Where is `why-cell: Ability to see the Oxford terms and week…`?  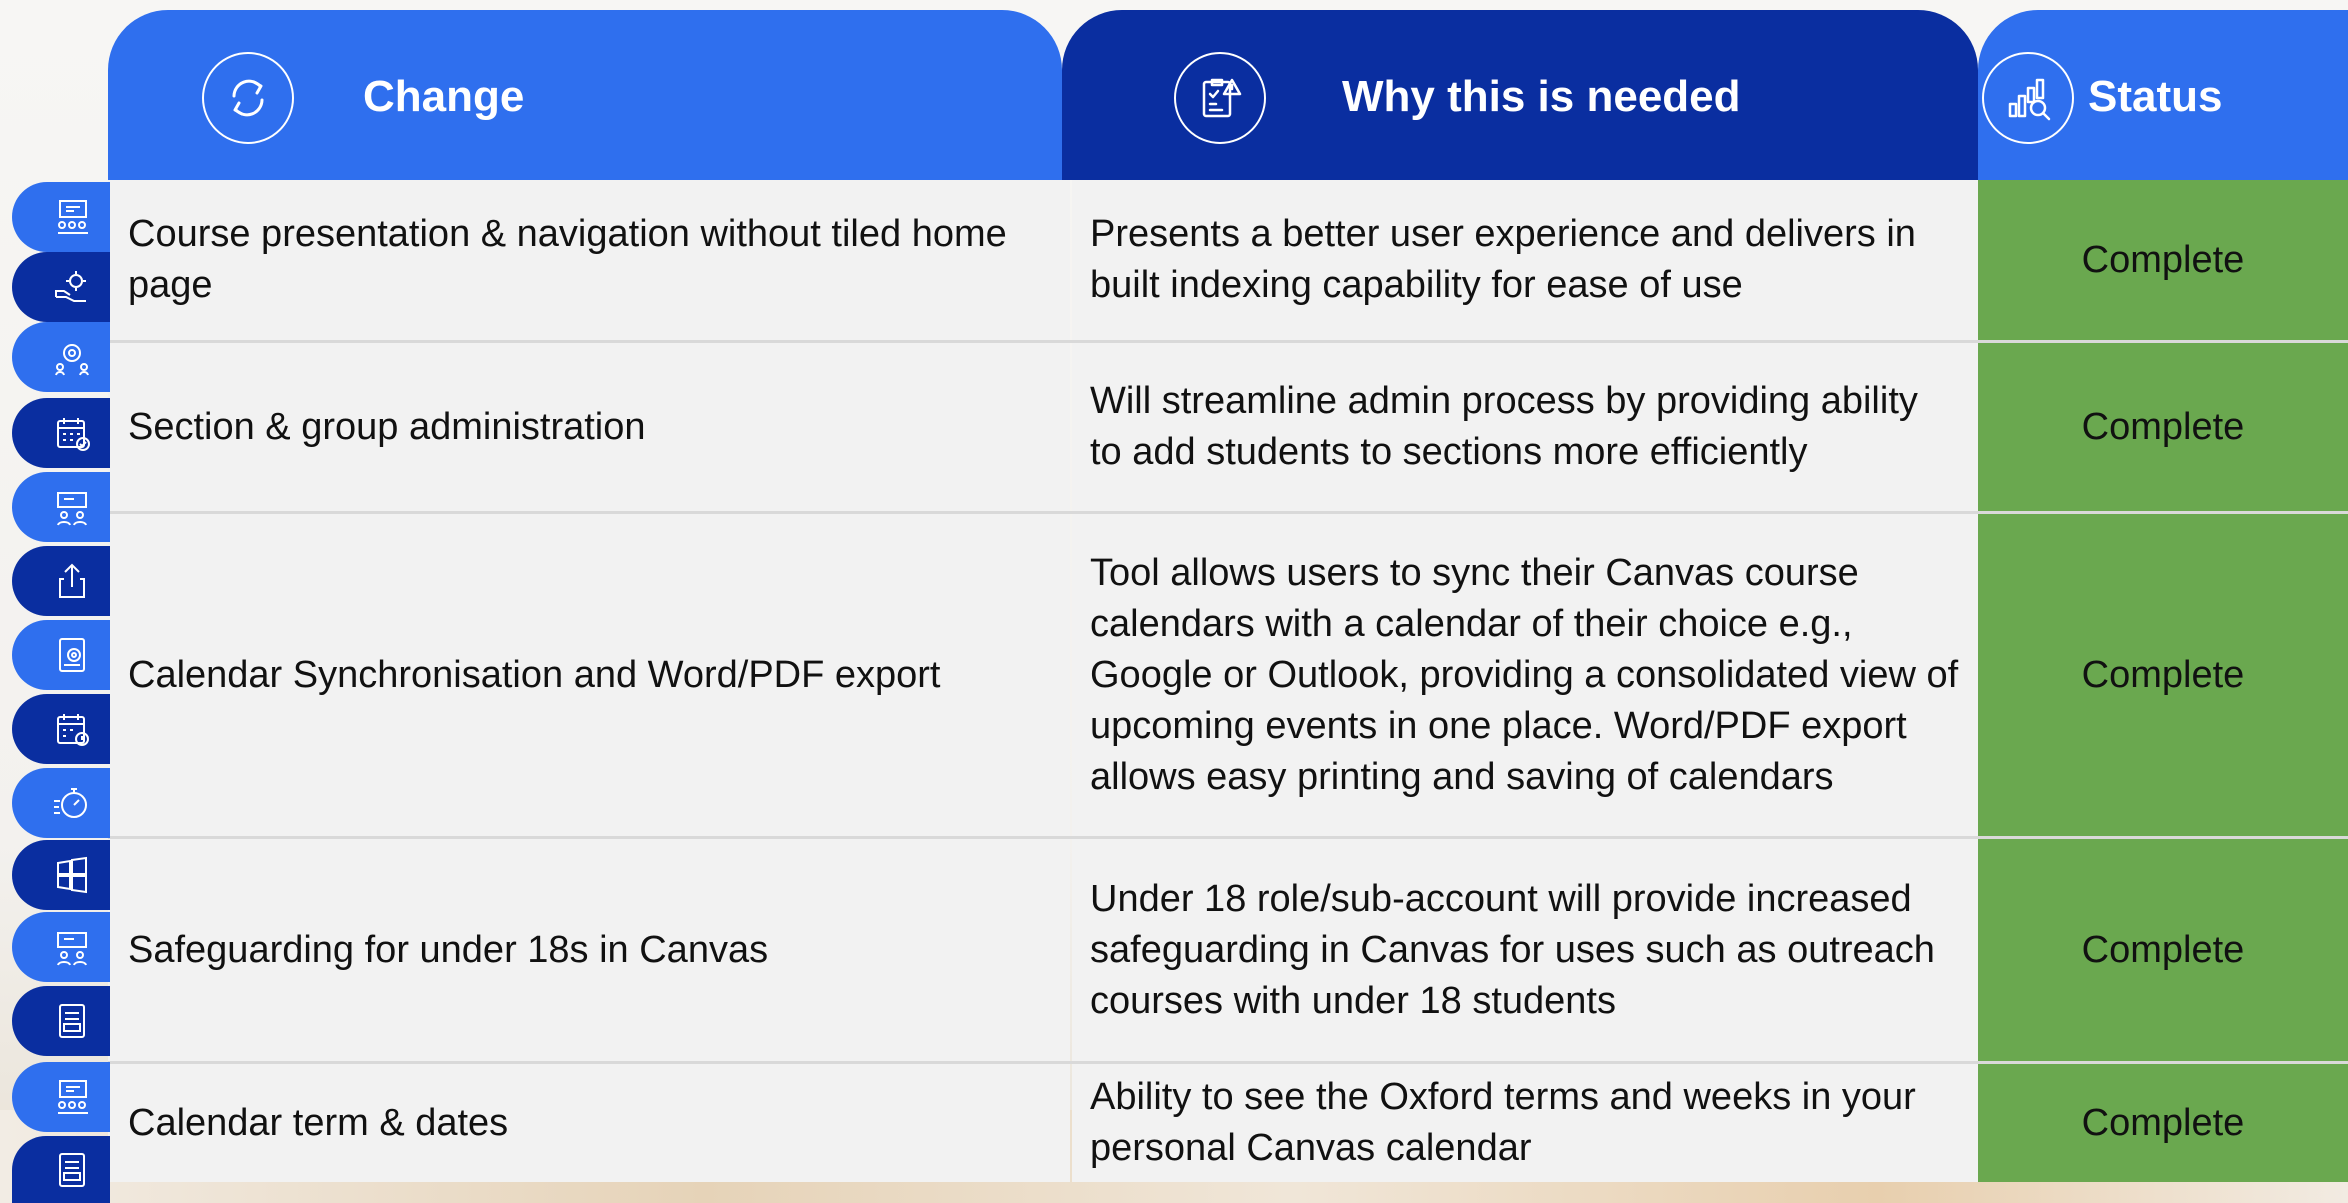 why-cell: Ability to see the Oxford terms and week… is located at coordinates (1525, 1123).